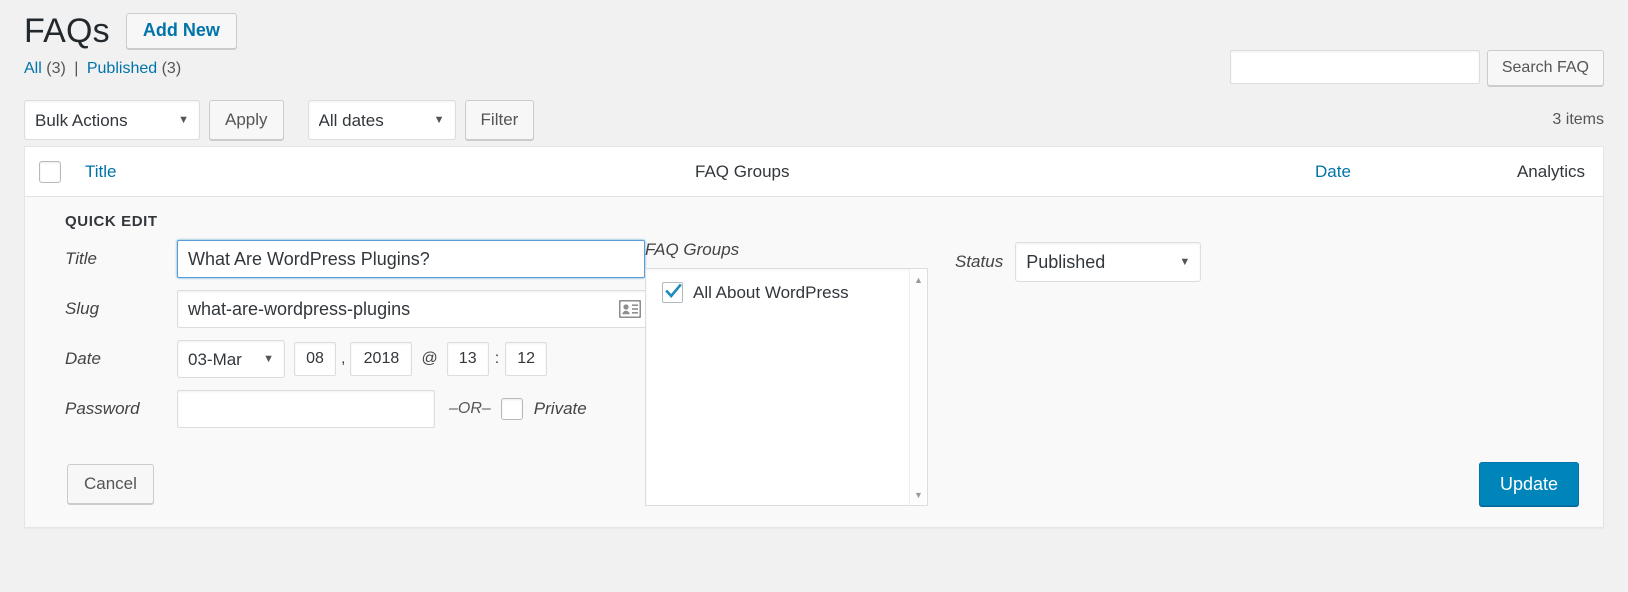 This screenshot has width=1628, height=592. What do you see at coordinates (1528, 484) in the screenshot?
I see `update-button: Update` at bounding box center [1528, 484].